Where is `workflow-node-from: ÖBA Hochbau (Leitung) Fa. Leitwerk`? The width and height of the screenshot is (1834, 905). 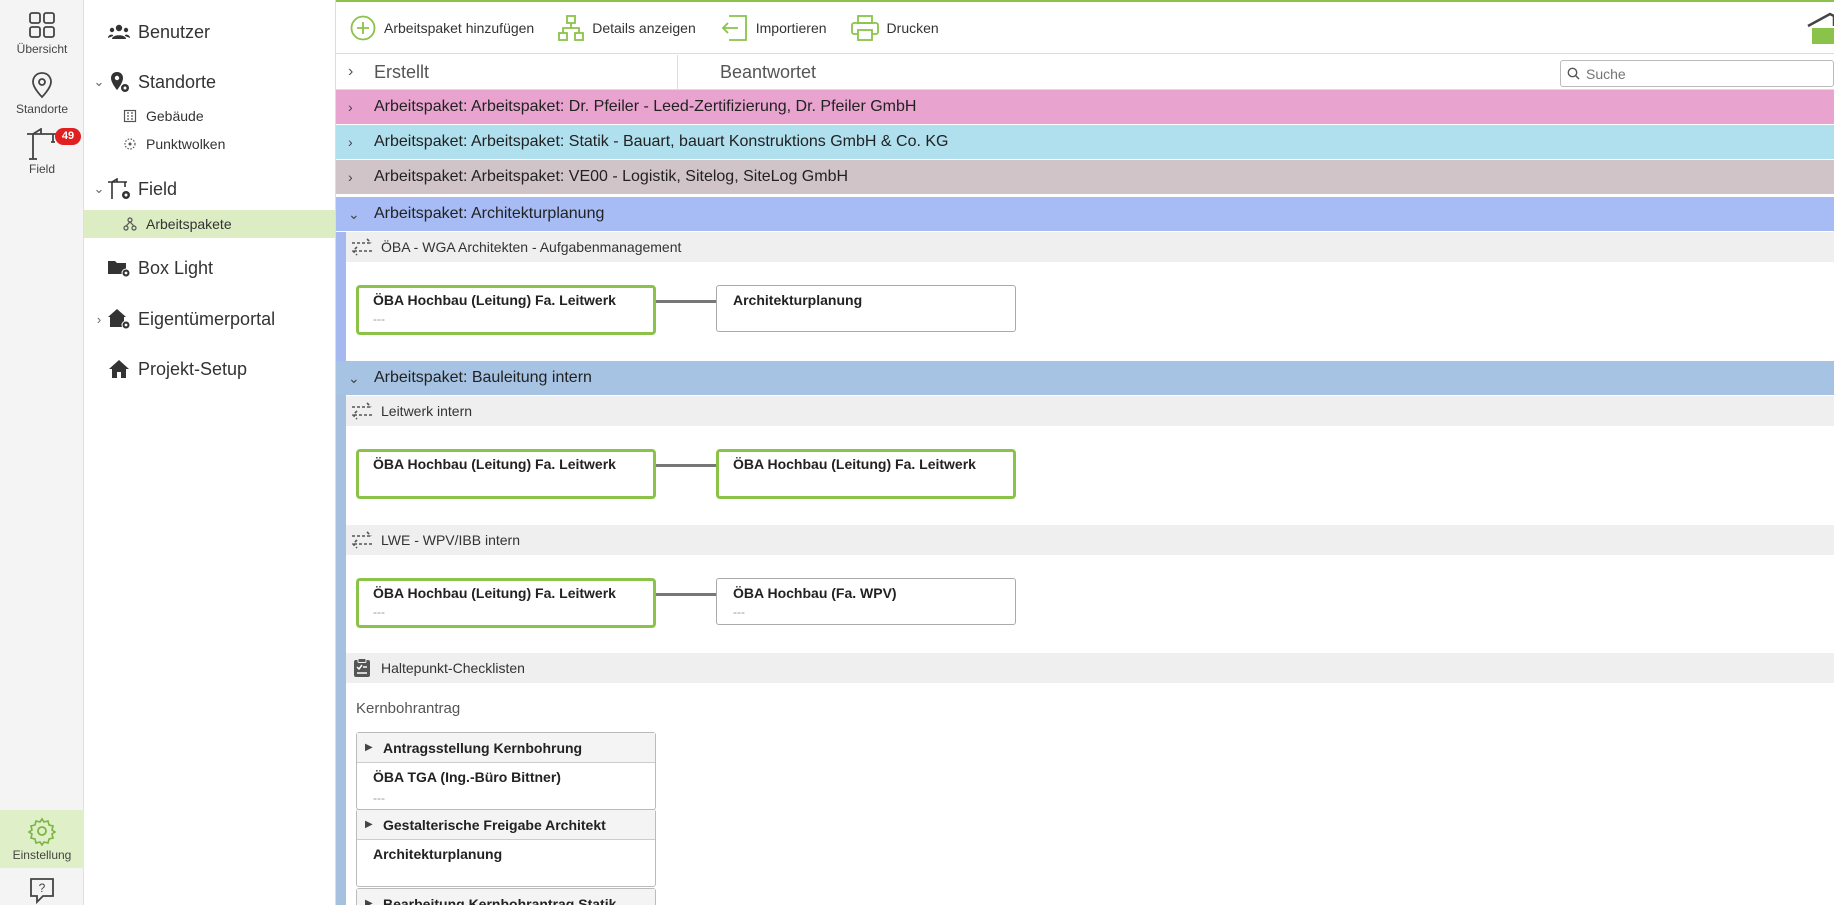
workflow-node-from: ÖBA Hochbau (Leitung) Fa. Leitwerk is located at coordinates (506, 474).